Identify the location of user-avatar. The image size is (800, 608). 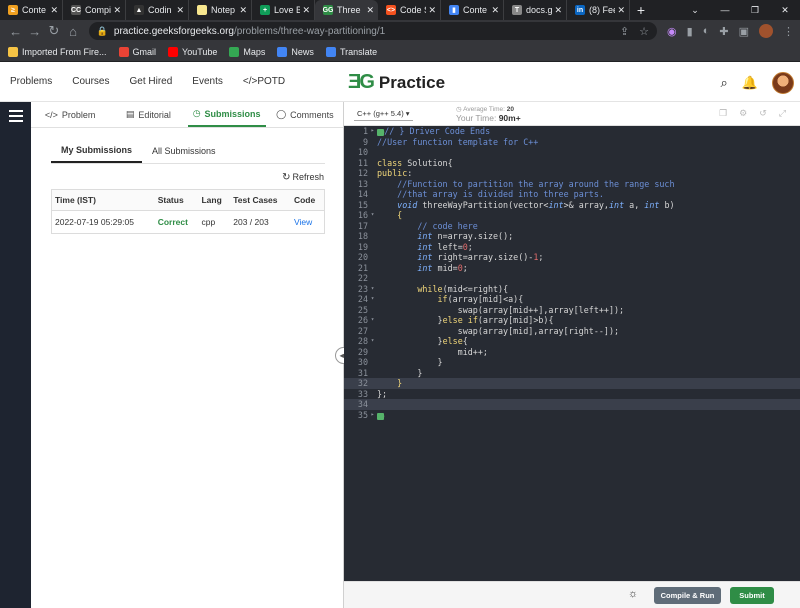
(783, 83).